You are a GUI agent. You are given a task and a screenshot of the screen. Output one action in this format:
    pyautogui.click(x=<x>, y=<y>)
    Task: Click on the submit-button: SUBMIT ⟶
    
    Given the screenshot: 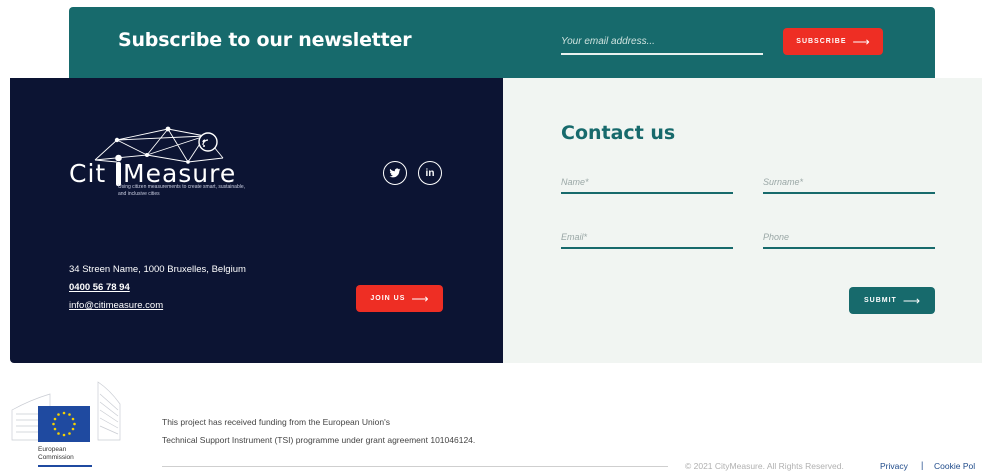 What is the action you would take?
    pyautogui.click(x=892, y=300)
    